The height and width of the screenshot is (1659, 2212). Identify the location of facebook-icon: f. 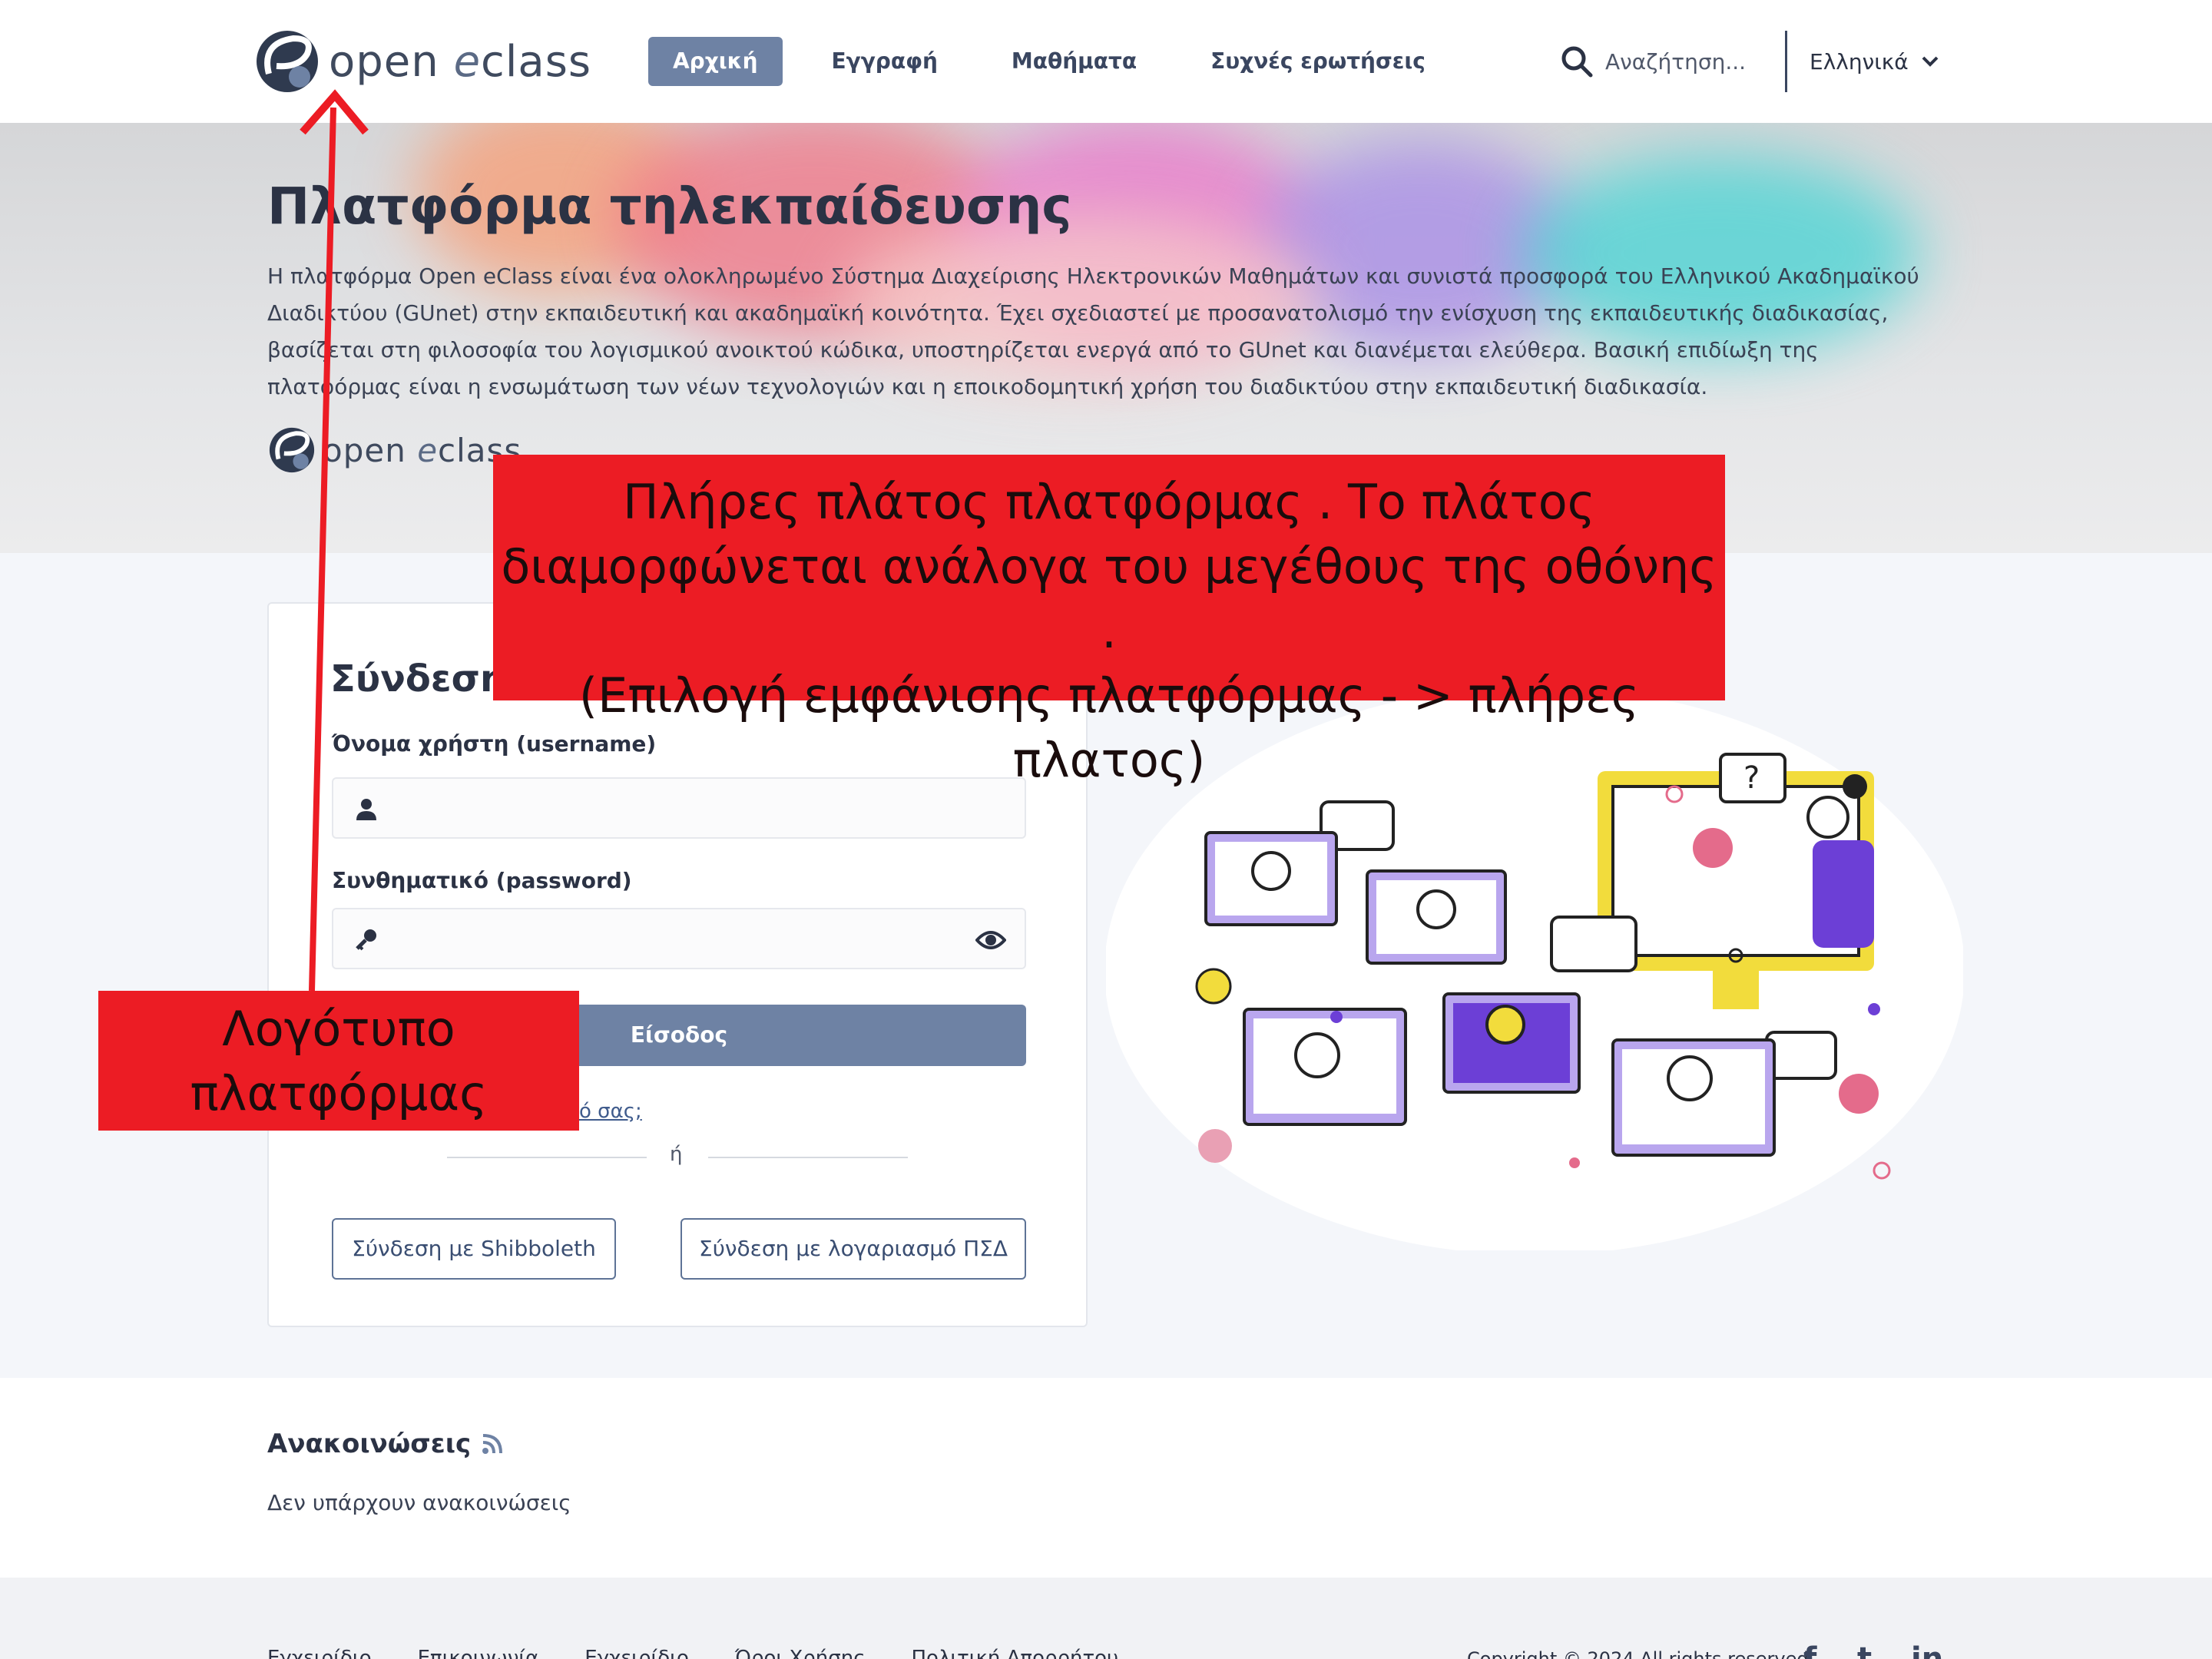
(1819, 1652).